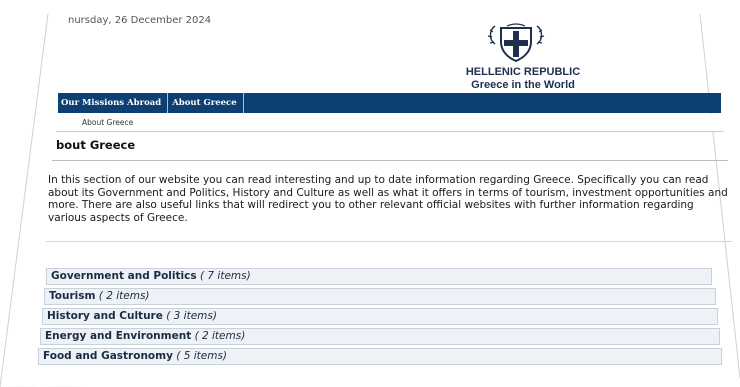 This screenshot has height=387, width=740. Describe the element at coordinates (72, 296) in the screenshot. I see `section-name: Tourism` at that location.